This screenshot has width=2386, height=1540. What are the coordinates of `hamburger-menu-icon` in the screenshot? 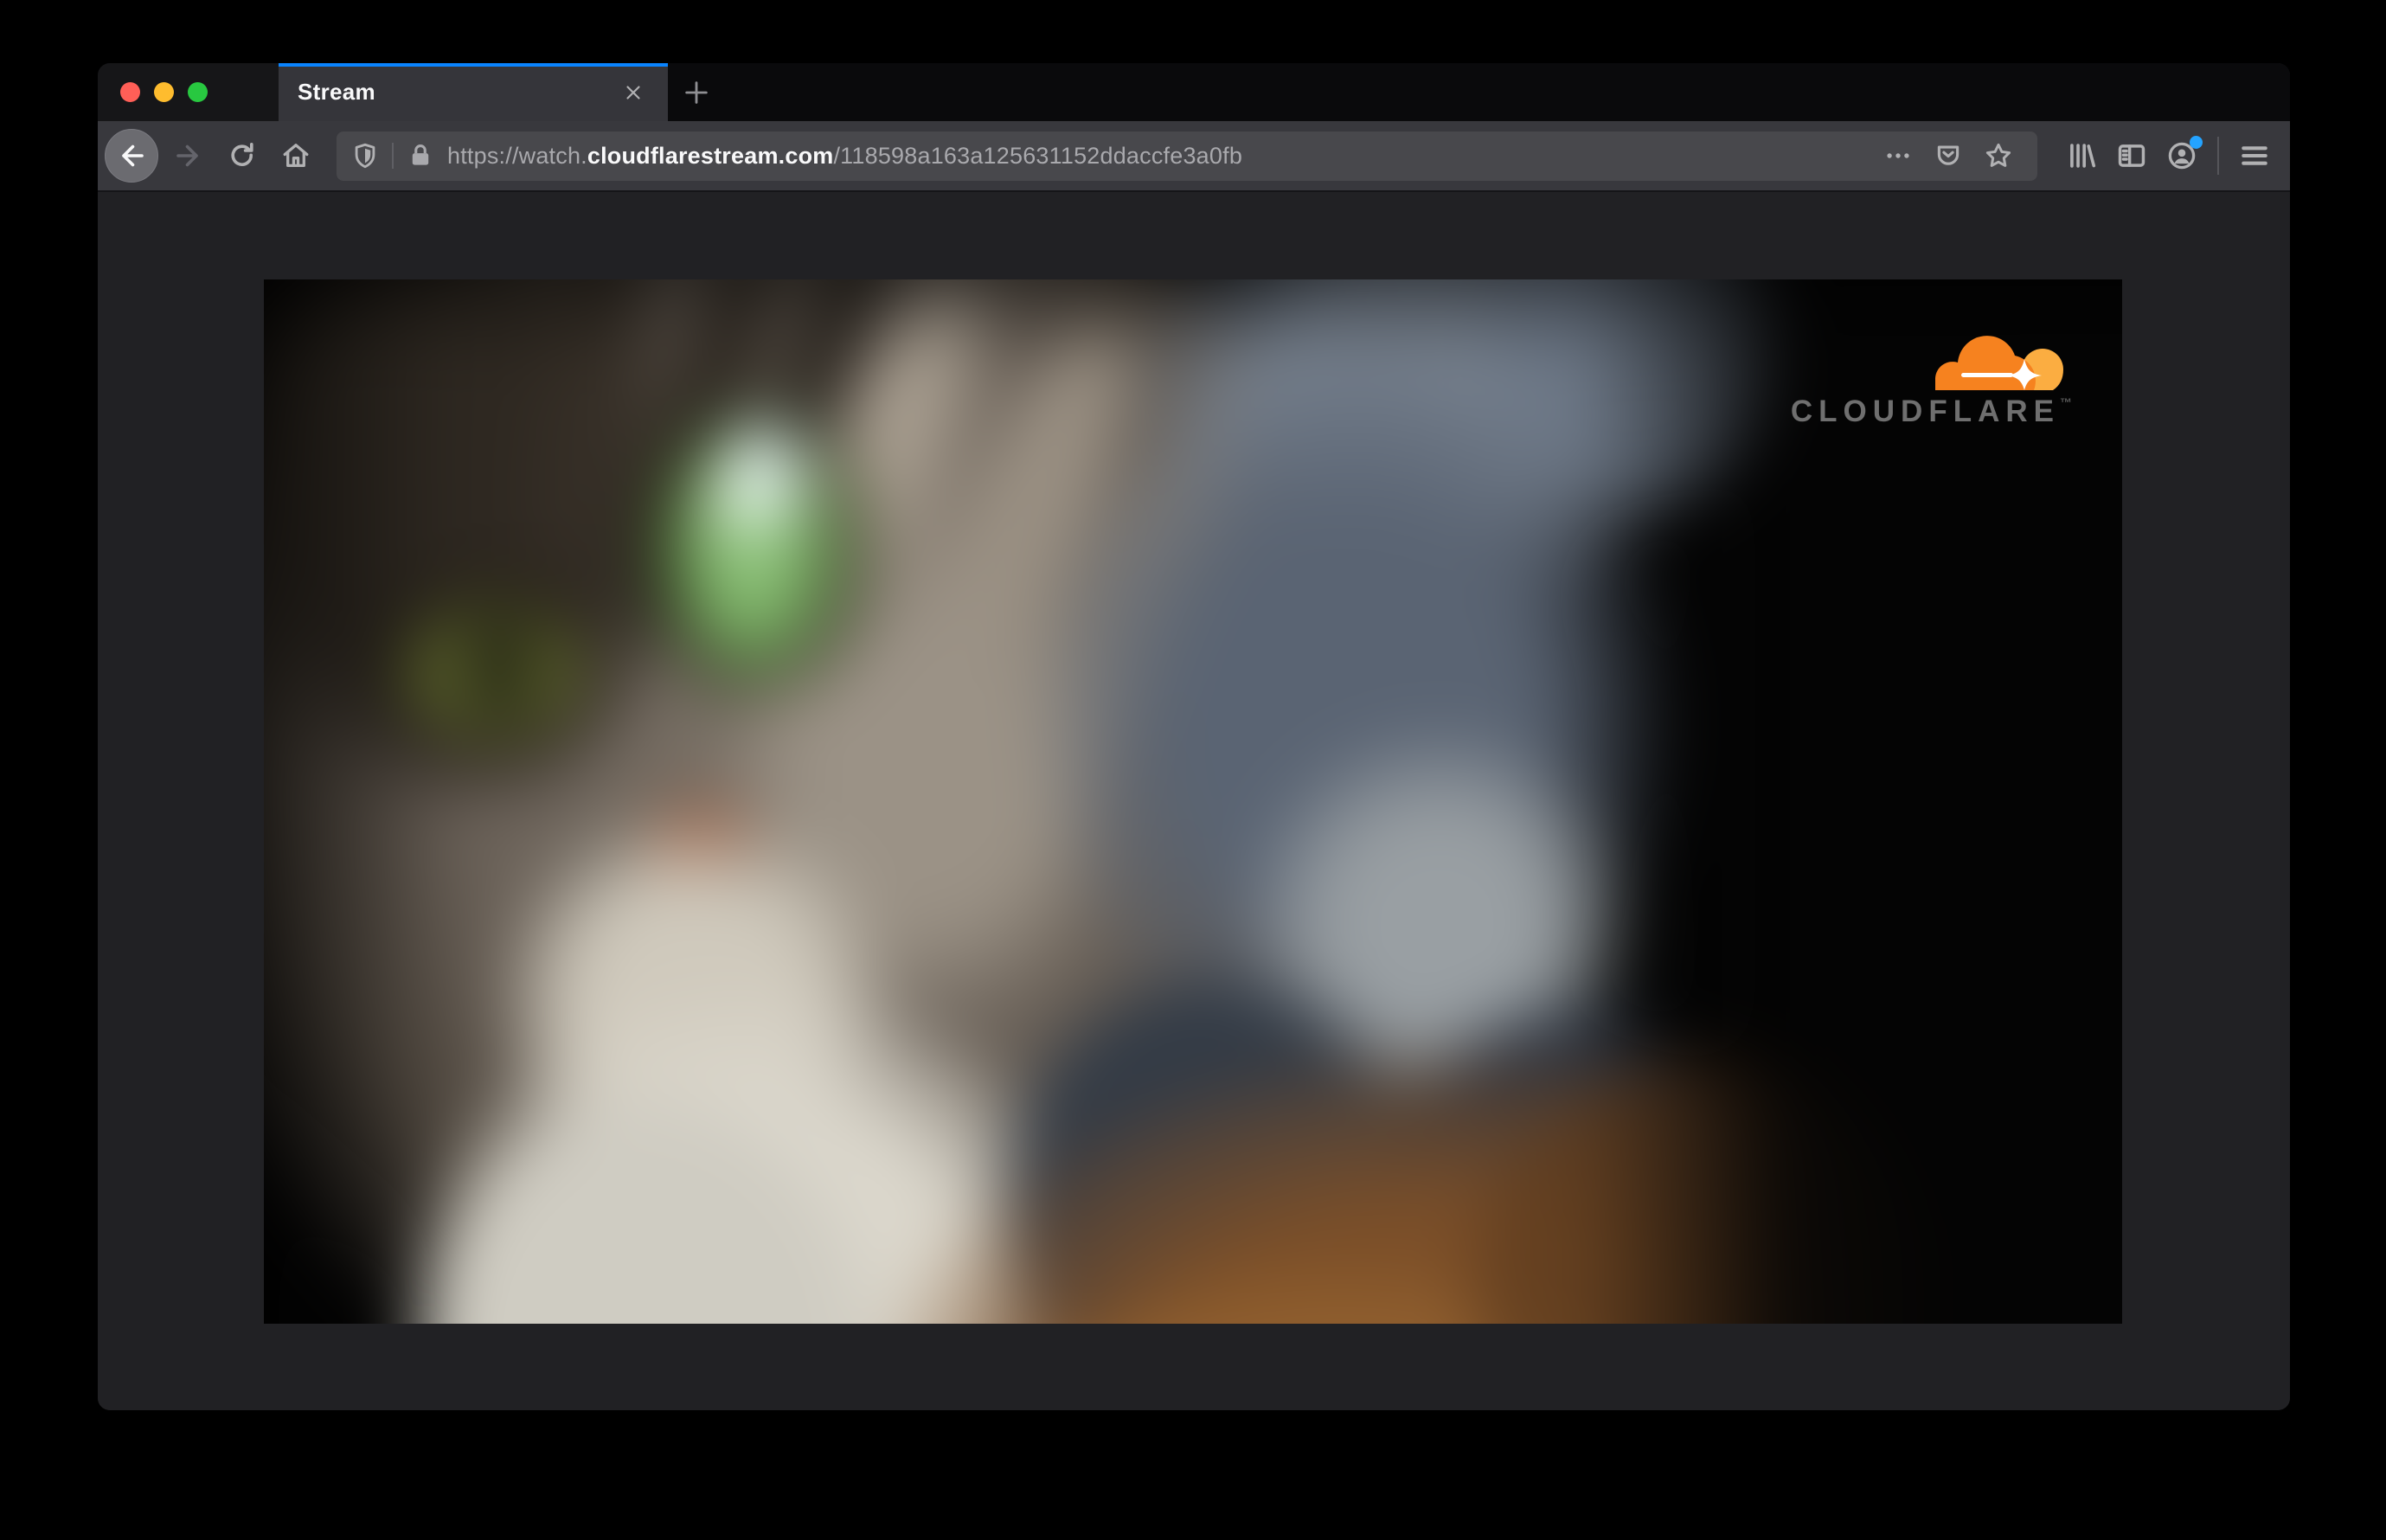 It's located at (2254, 155).